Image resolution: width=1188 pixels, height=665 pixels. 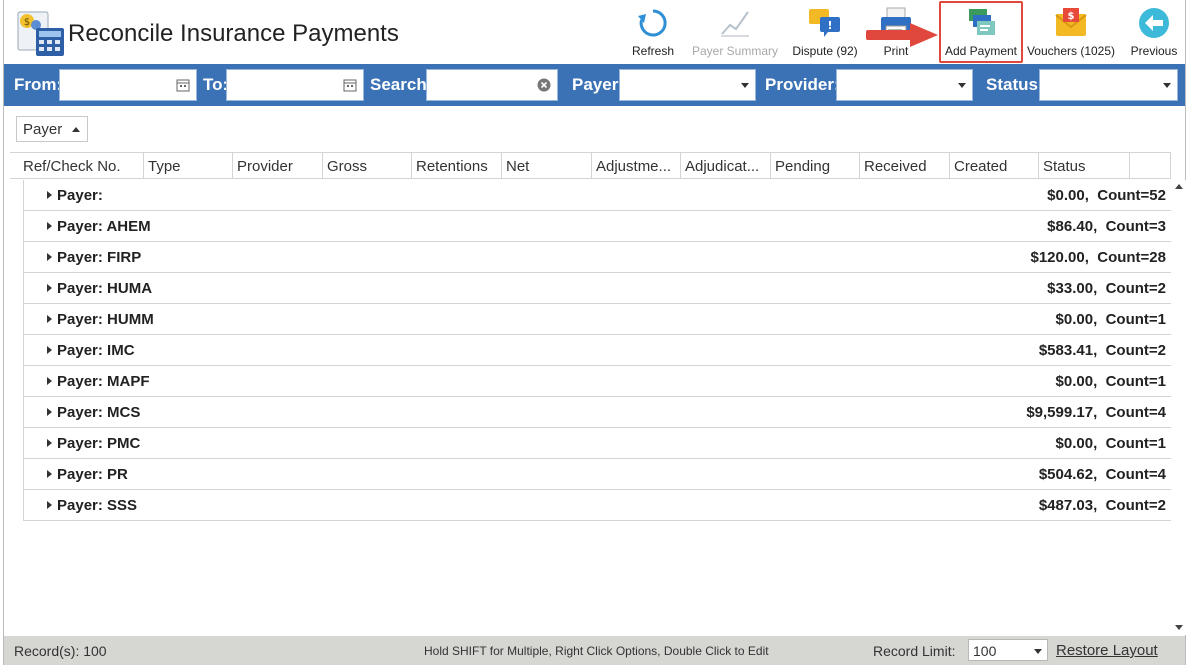 I want to click on vouchers-button: $ Vouchers (1025), so click(x=1071, y=32).